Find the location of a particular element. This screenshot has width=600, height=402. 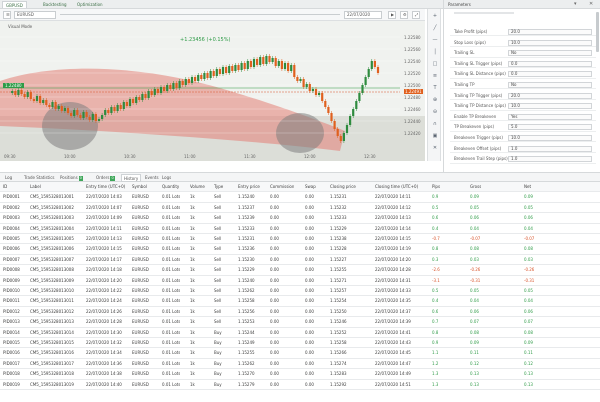

crosshair-icon: + is located at coordinates (435, 16).